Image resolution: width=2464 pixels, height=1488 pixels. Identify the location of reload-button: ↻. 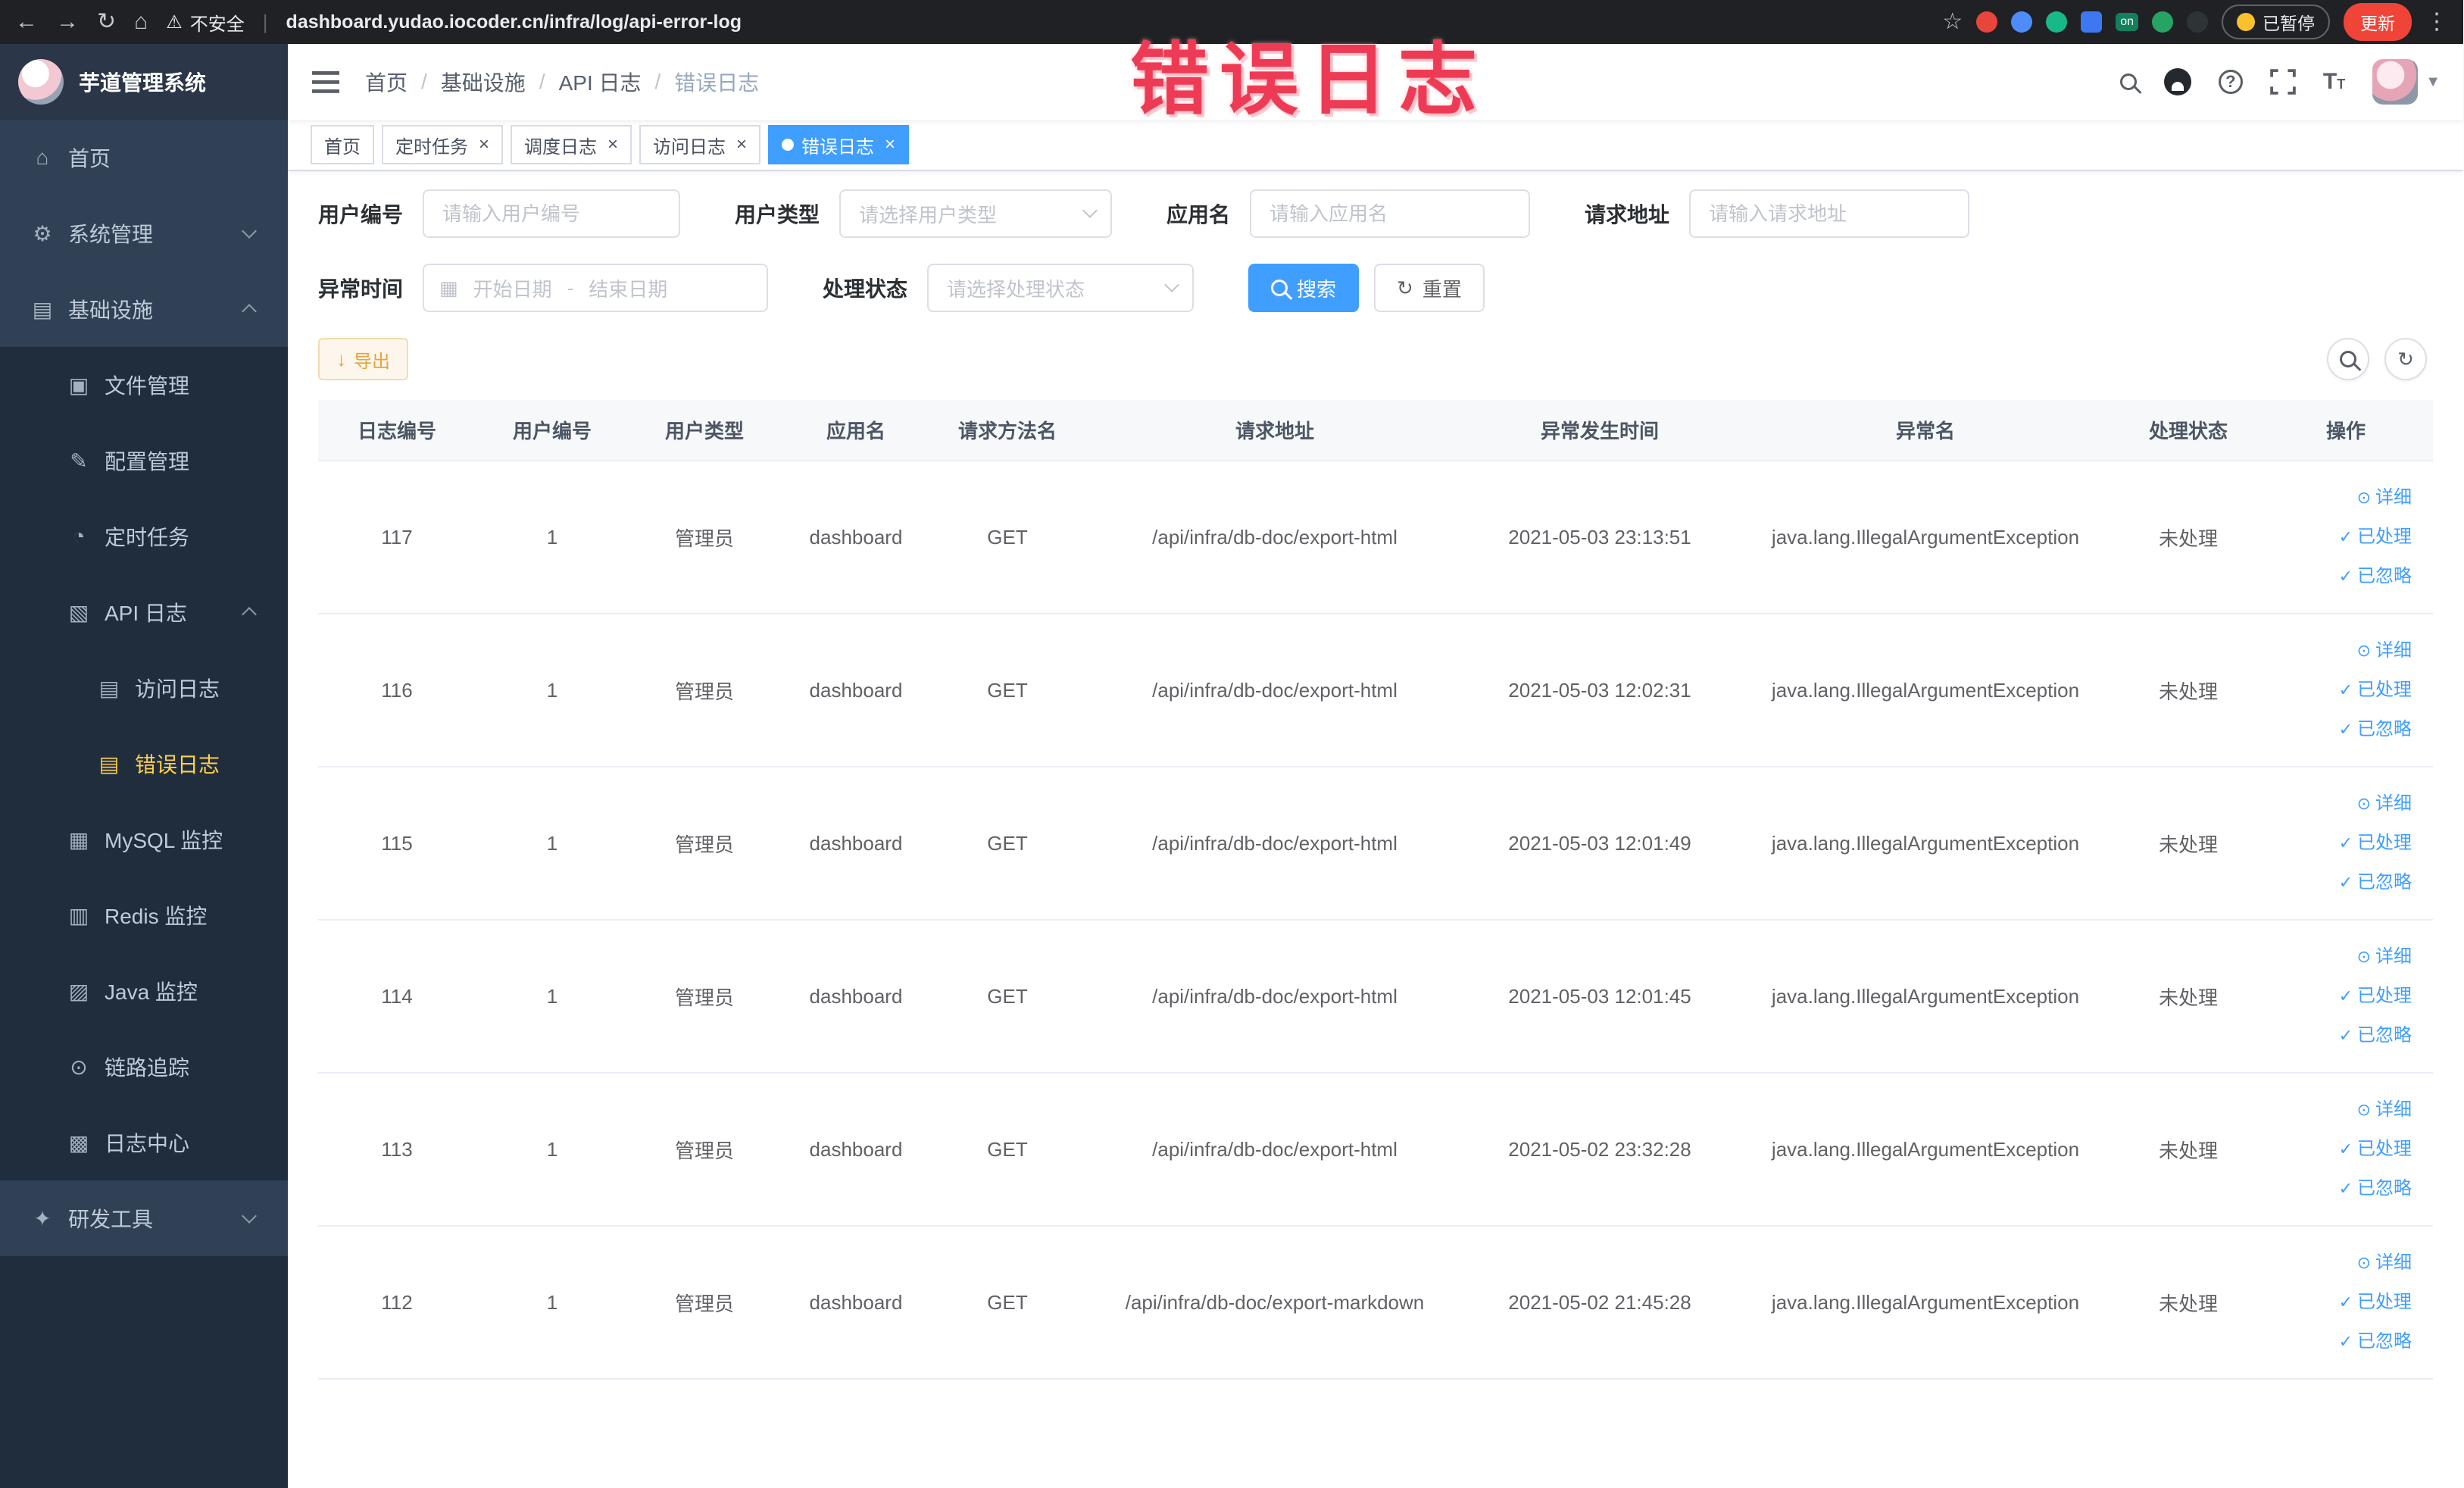
(106, 22).